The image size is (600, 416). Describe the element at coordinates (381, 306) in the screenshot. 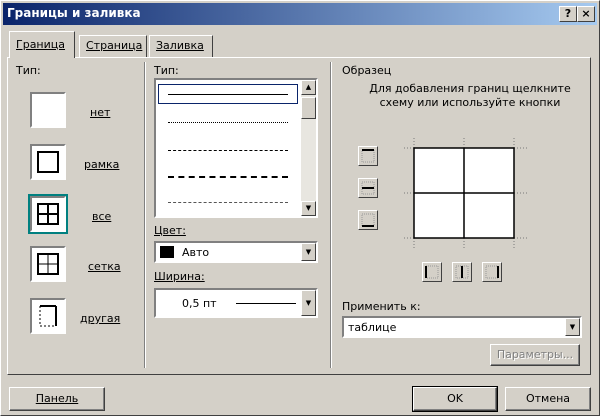

I see `apply-to-label: Применить к:` at that location.